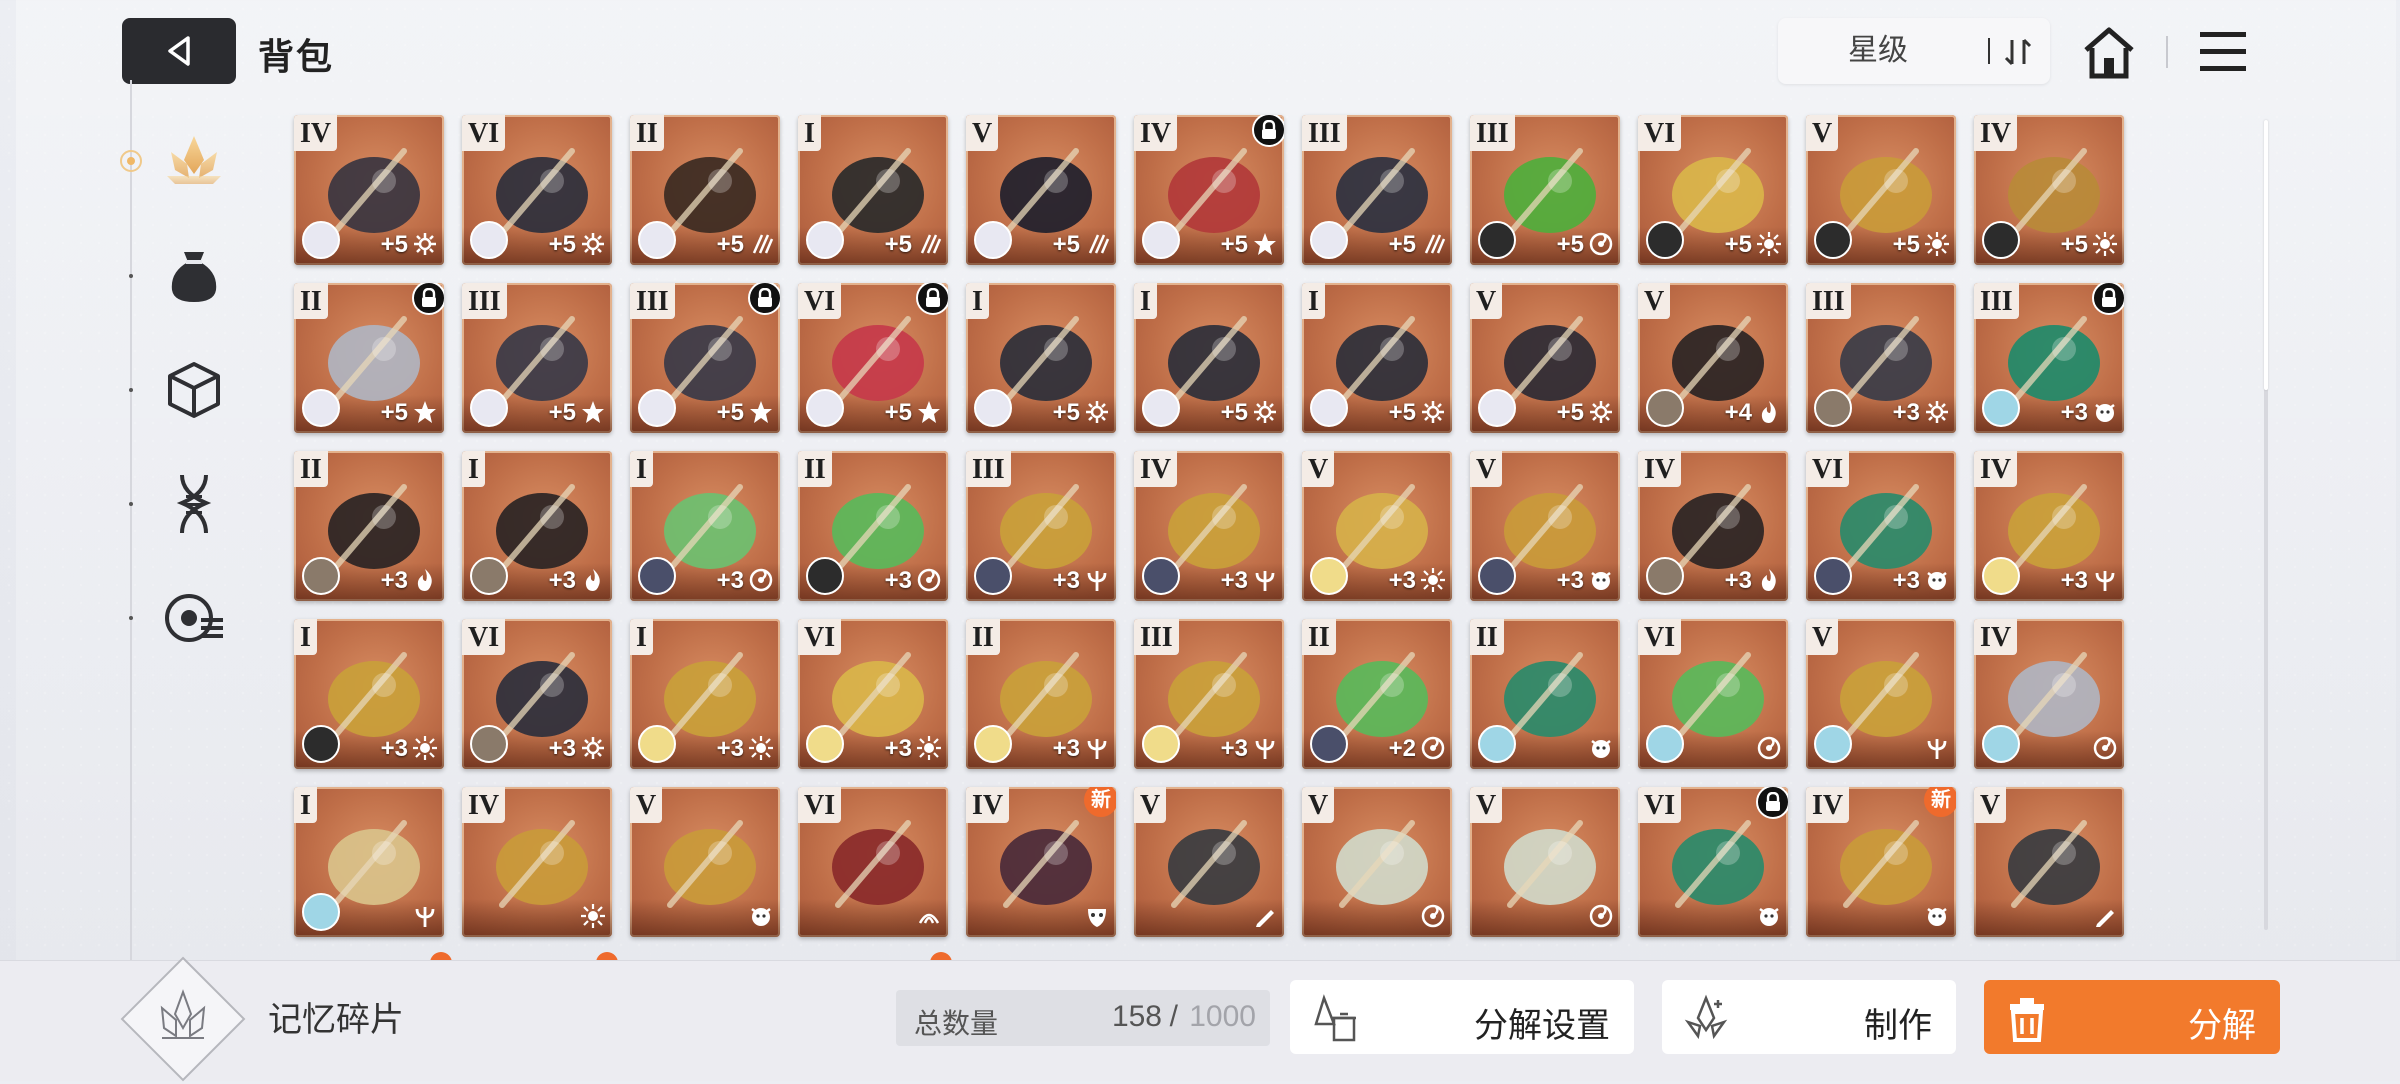 The width and height of the screenshot is (2400, 1084). I want to click on item-card: II, so click(1545, 694).